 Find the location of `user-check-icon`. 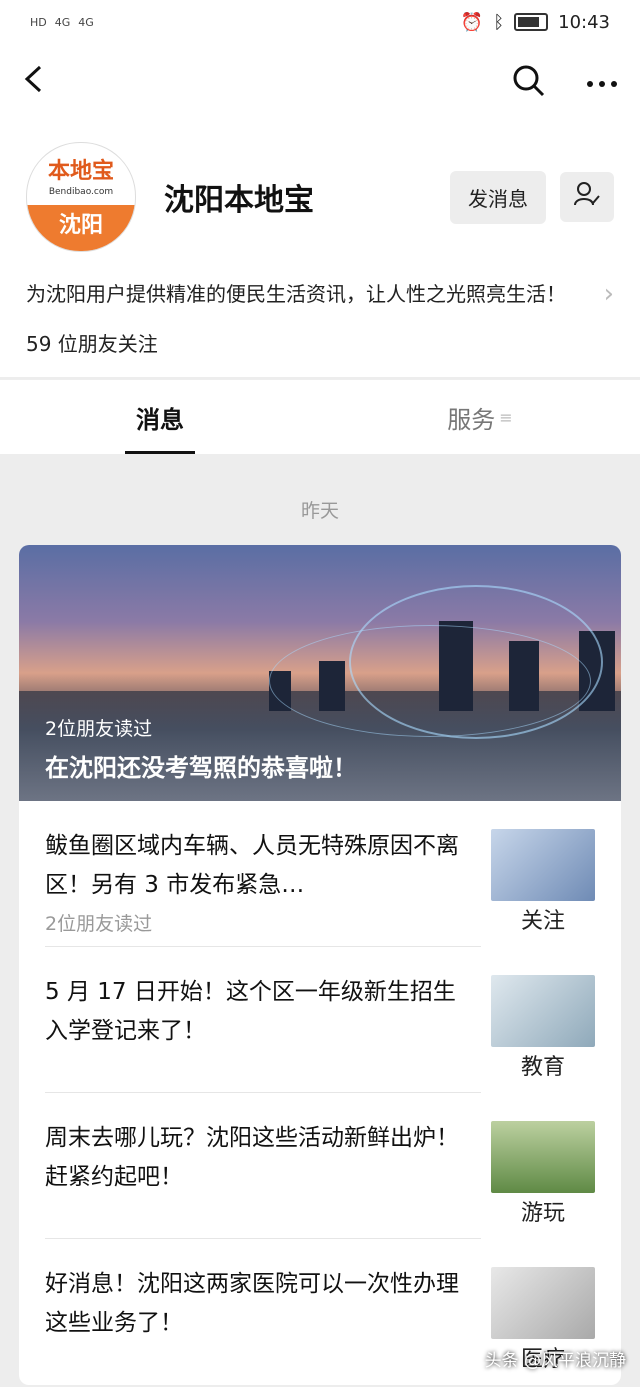

user-check-icon is located at coordinates (587, 197).